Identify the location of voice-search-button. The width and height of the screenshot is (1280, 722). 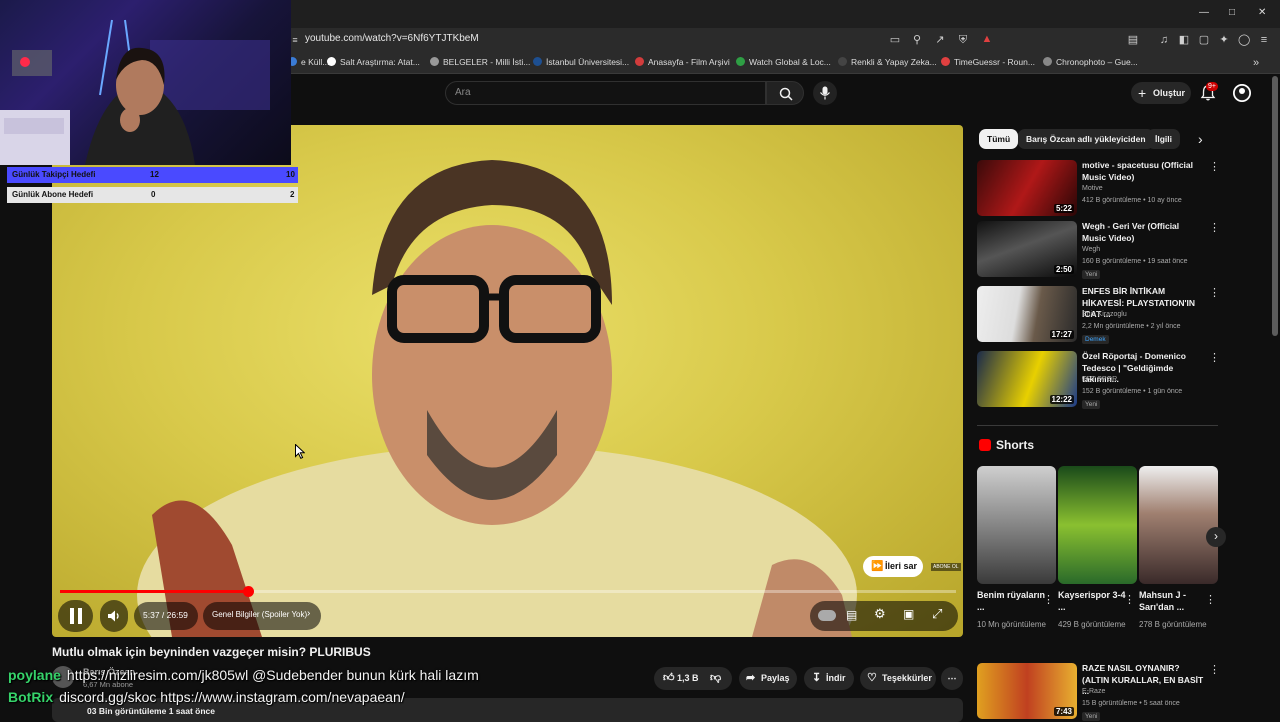
(825, 93).